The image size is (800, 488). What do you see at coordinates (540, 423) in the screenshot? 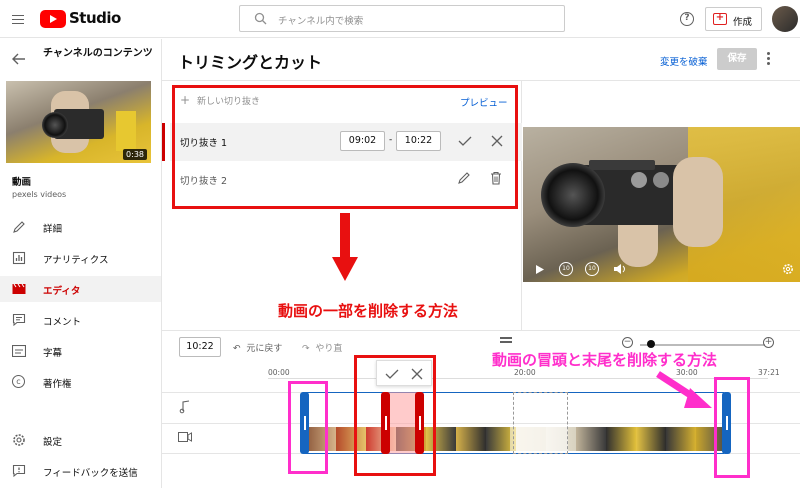
I see `removed-segment` at bounding box center [540, 423].